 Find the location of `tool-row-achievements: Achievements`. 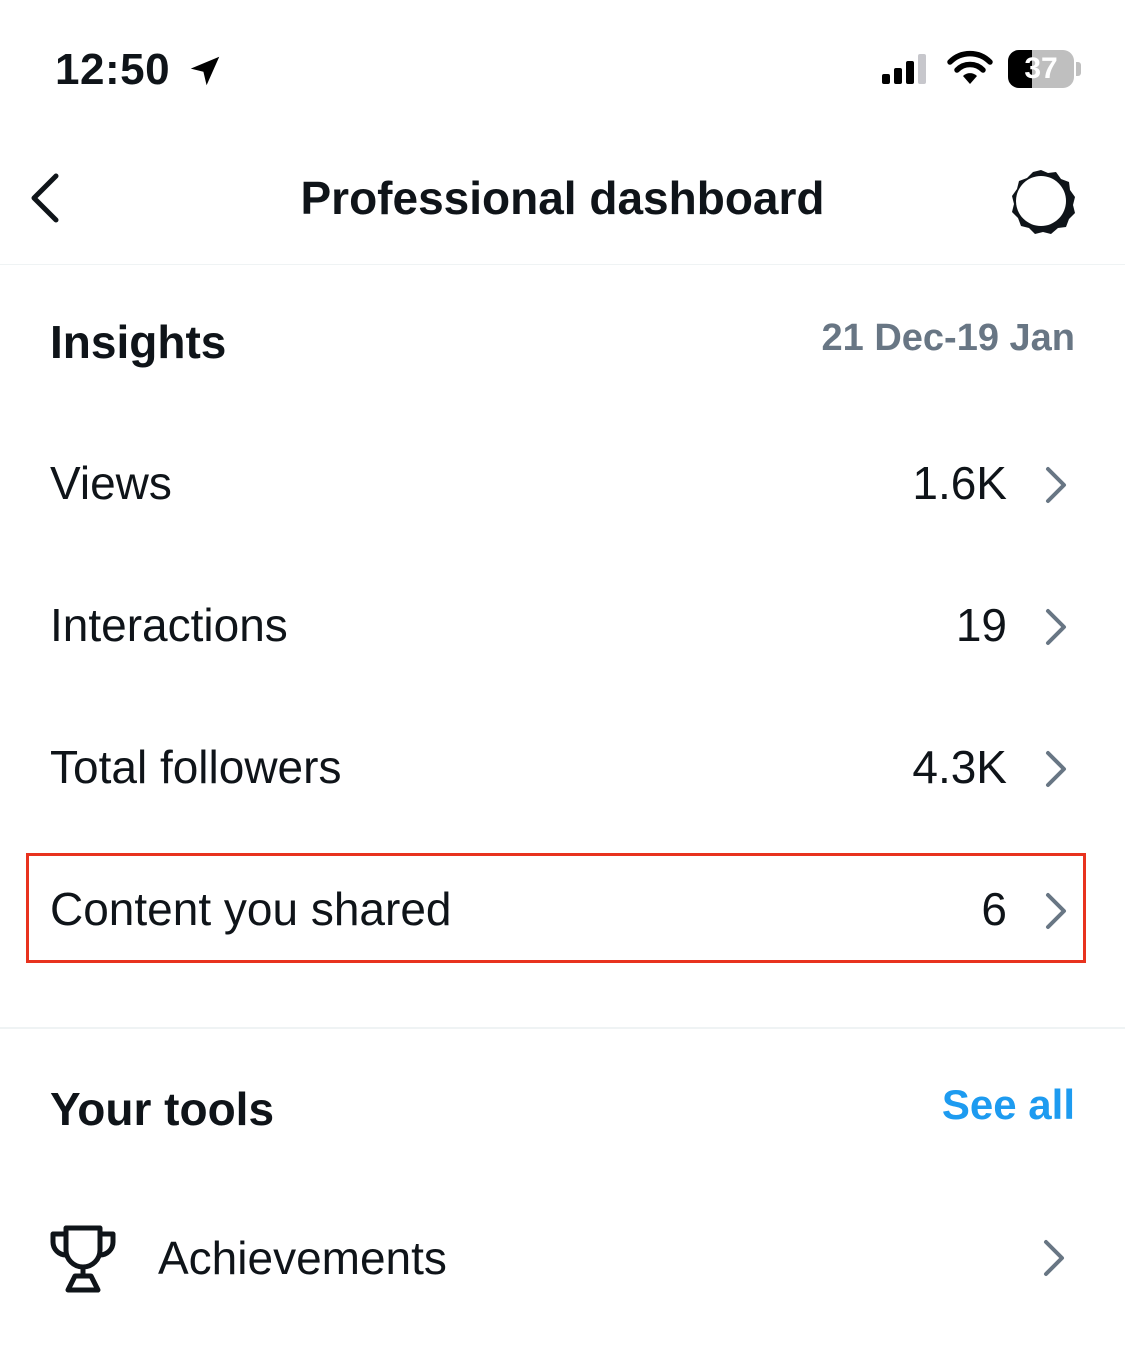

tool-row-achievements: Achievements is located at coordinates (562, 1260).